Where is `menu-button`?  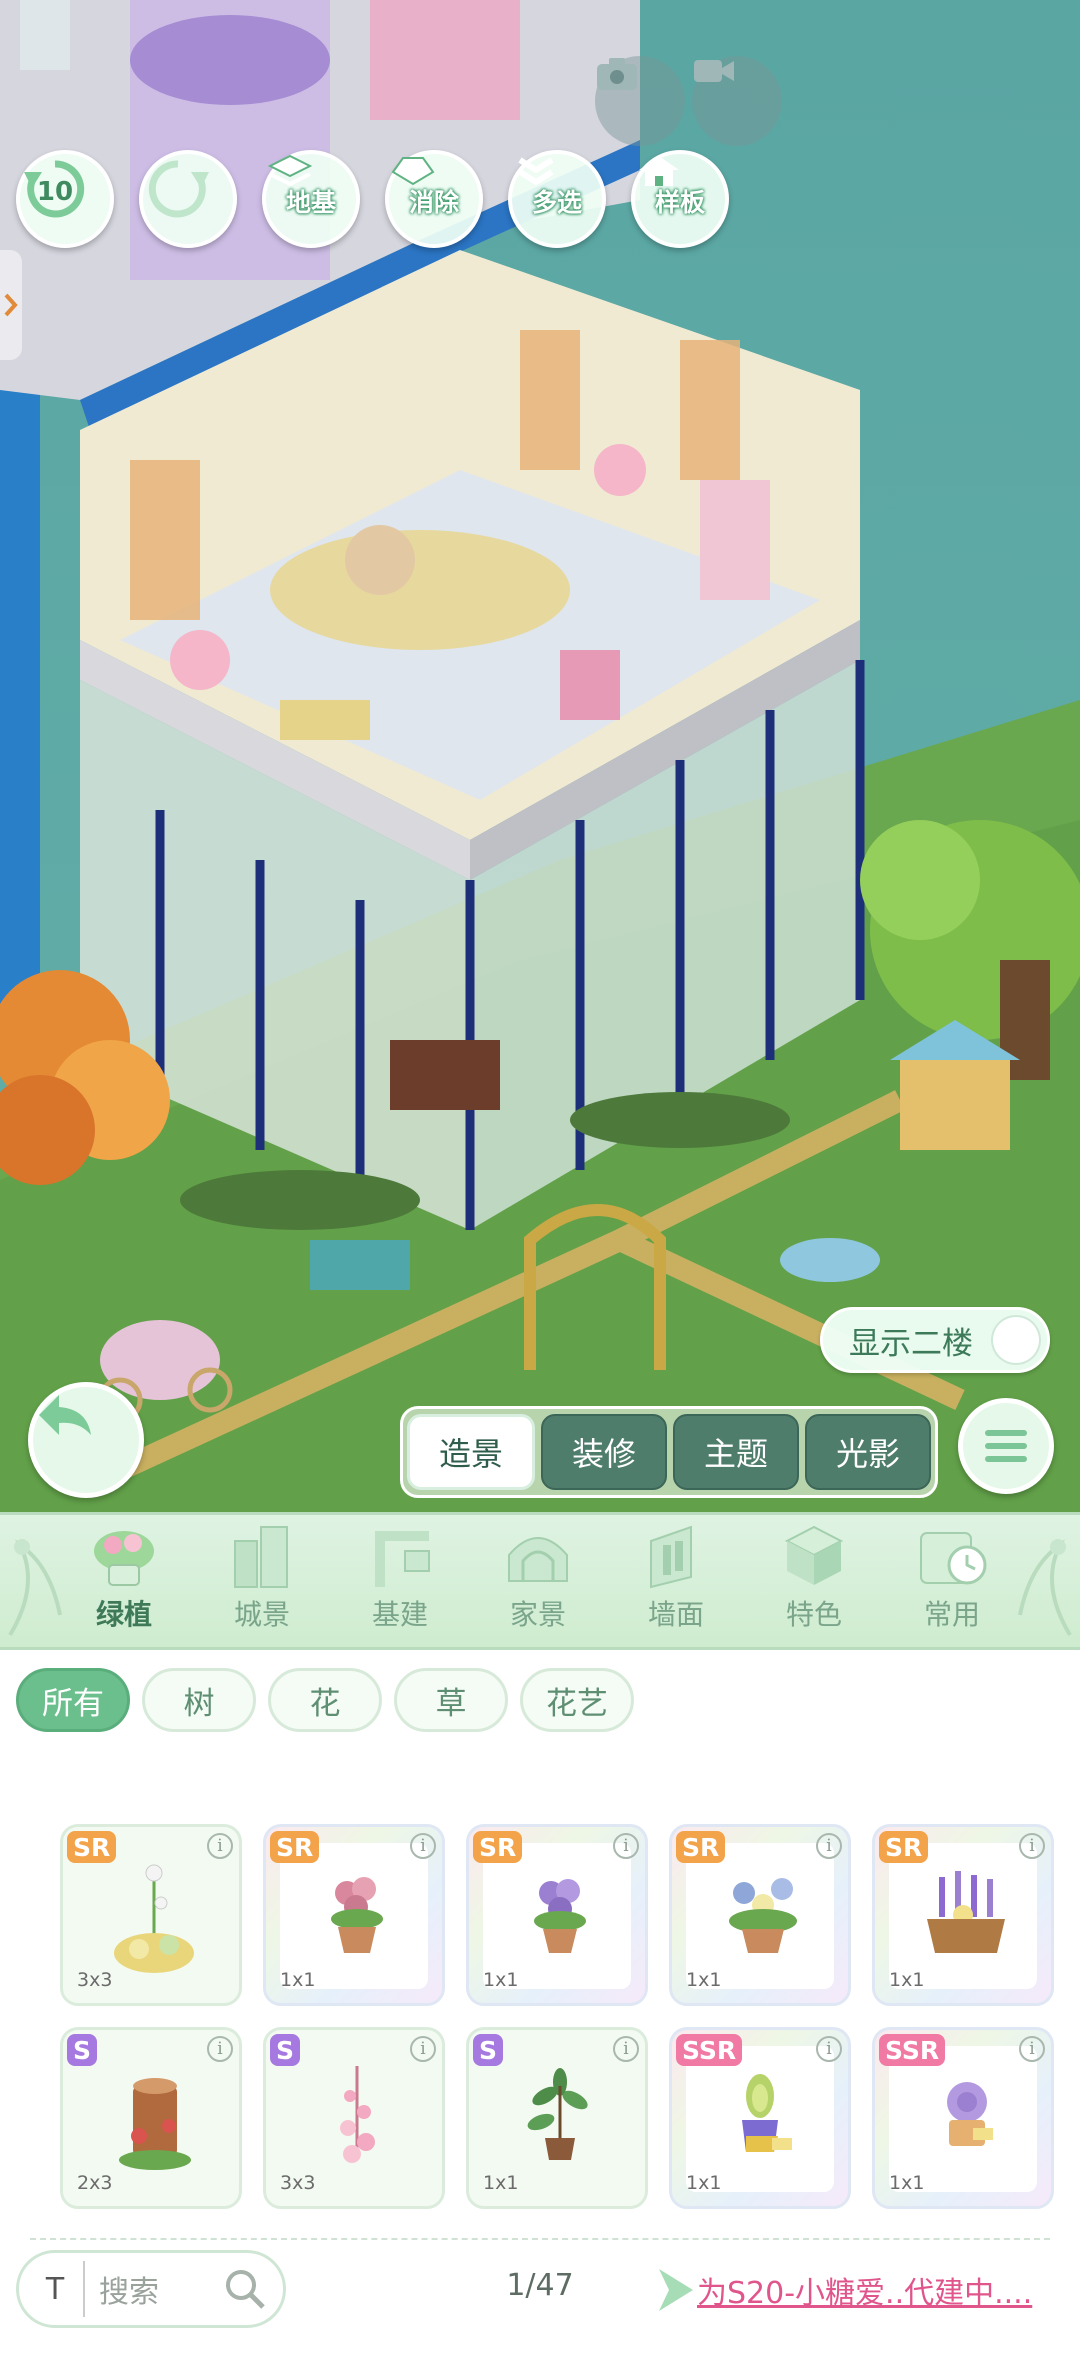
menu-button is located at coordinates (1006, 1446).